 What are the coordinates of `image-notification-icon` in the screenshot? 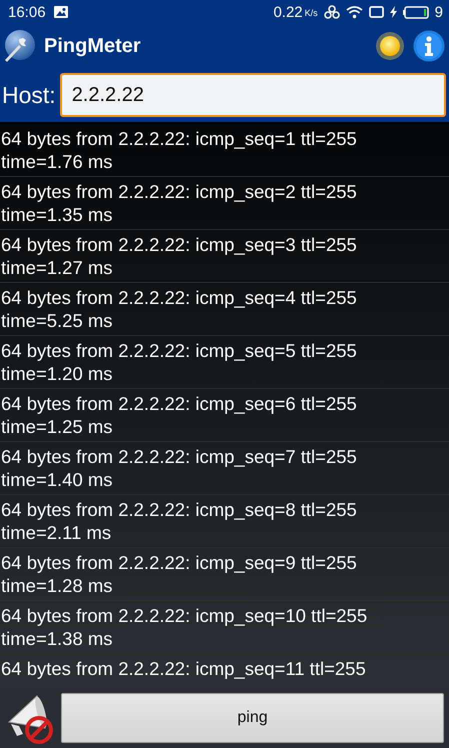 It's located at (61, 12).